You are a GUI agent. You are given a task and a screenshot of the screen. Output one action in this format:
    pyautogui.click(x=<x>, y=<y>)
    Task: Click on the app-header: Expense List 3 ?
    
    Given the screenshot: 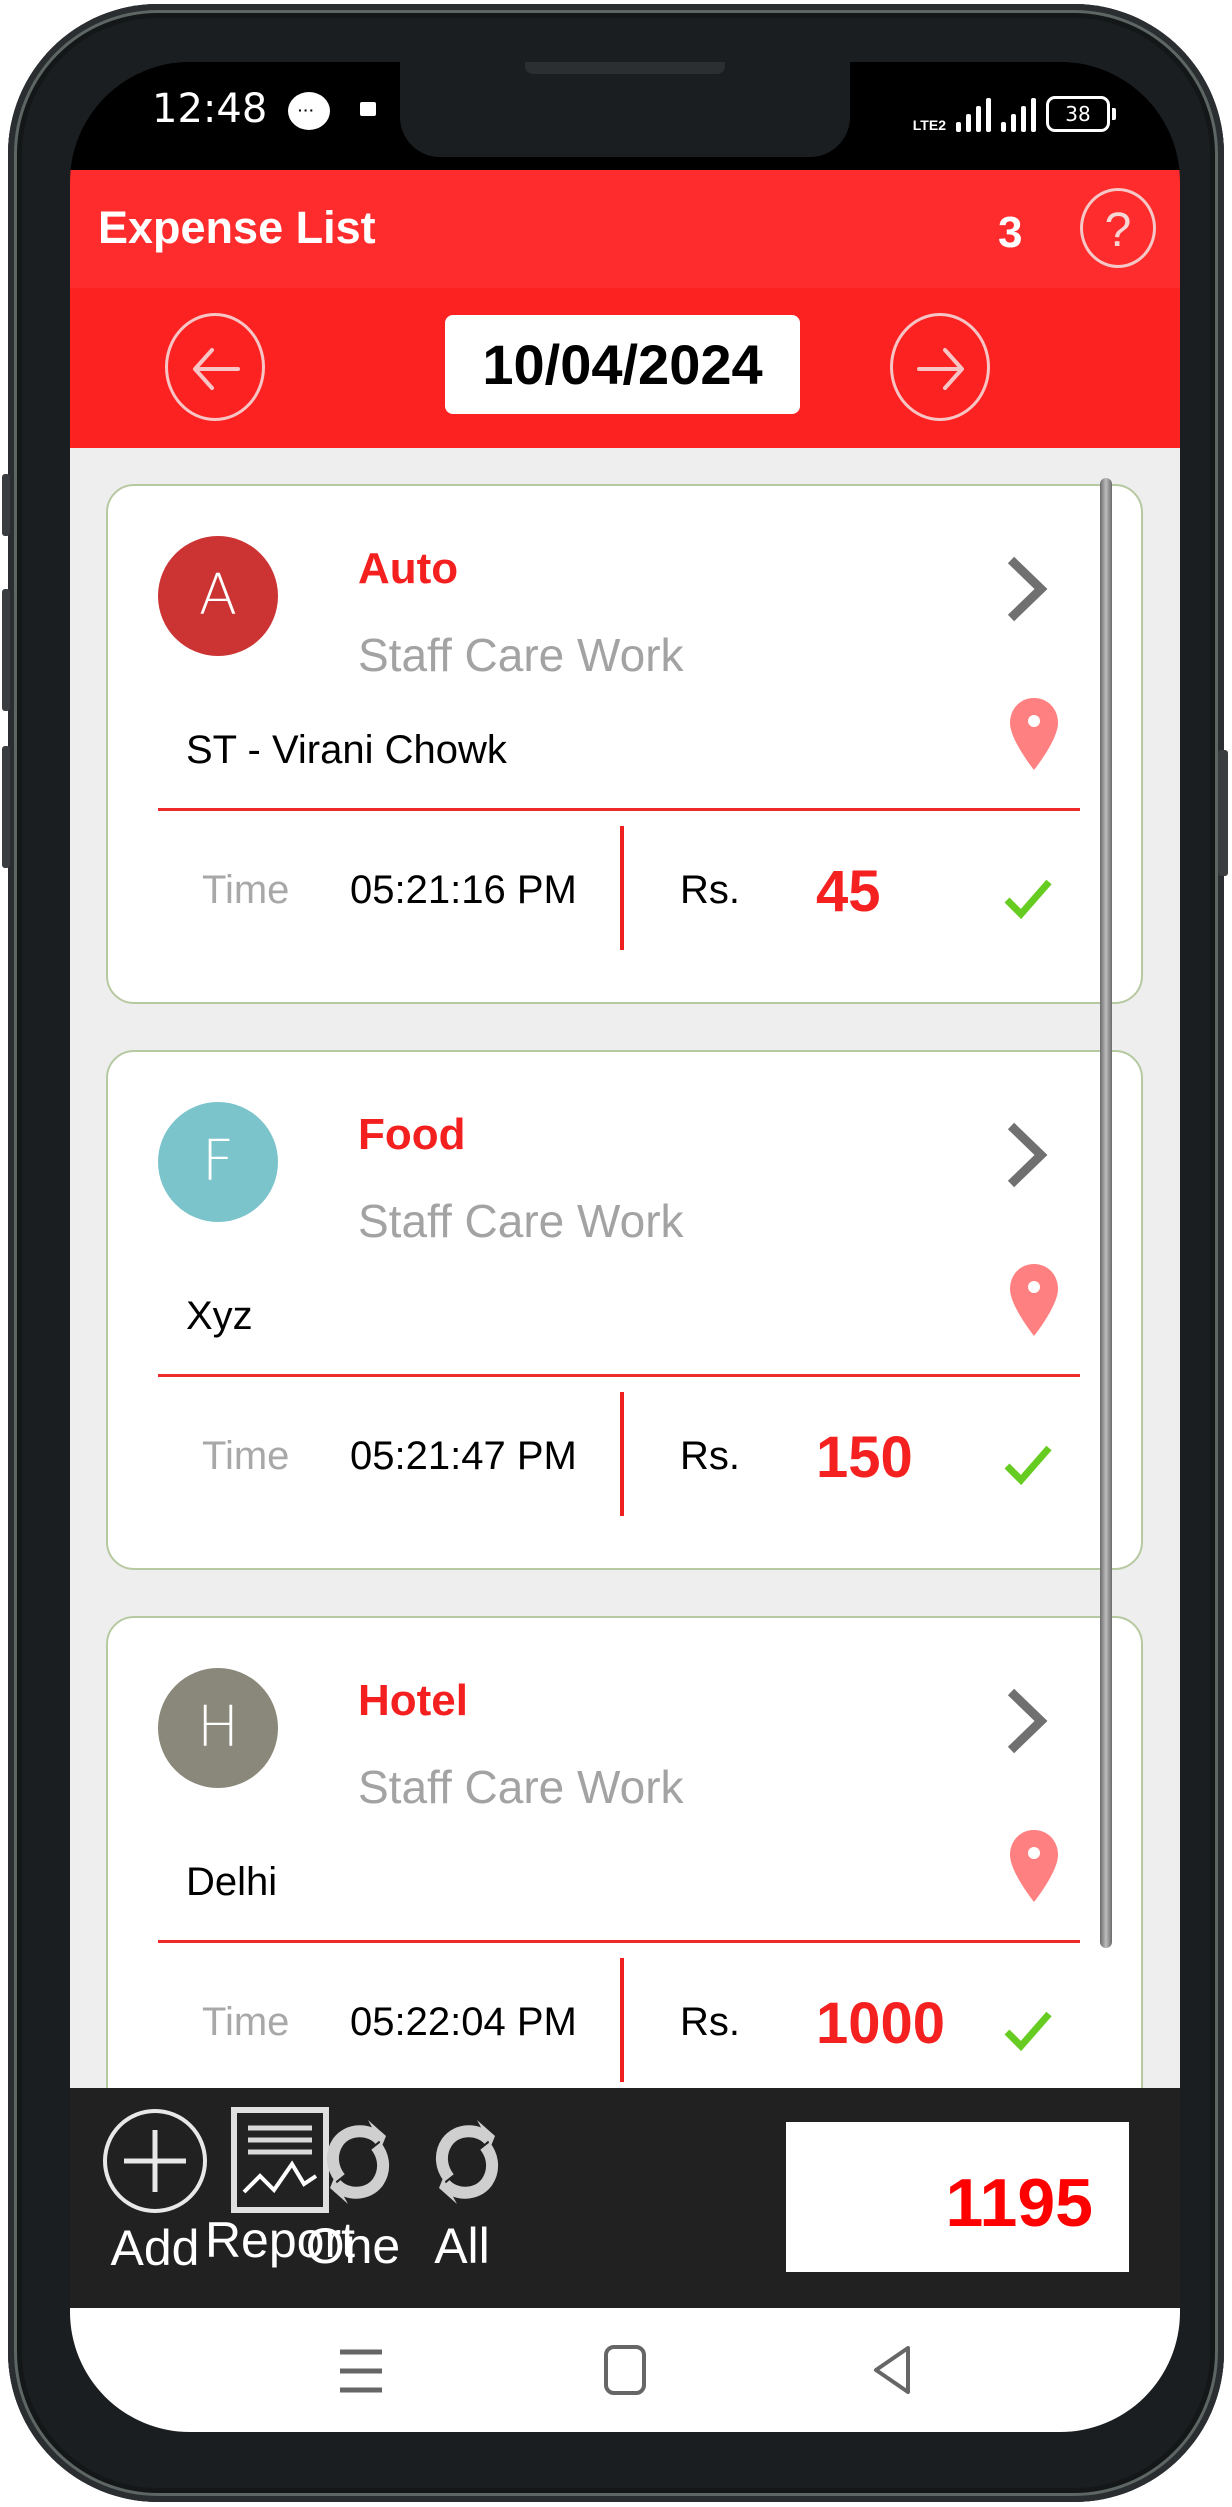 What is the action you would take?
    pyautogui.click(x=625, y=229)
    